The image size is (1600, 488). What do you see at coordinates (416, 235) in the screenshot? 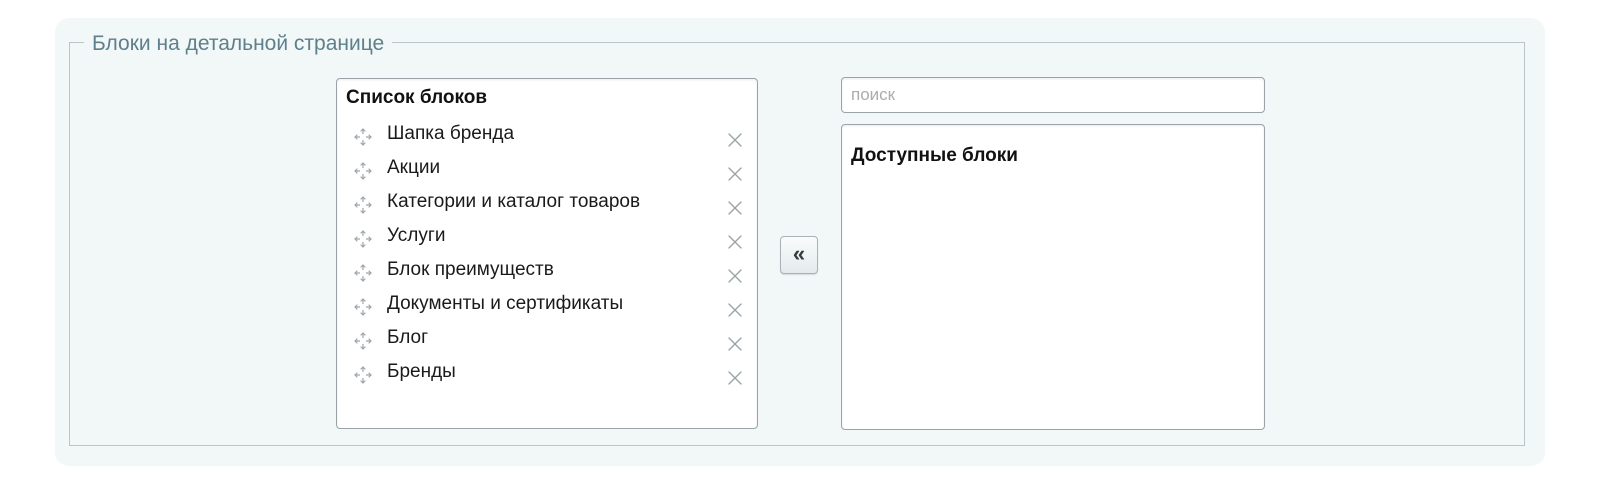
I see `block-list-item-label: Услуги` at bounding box center [416, 235].